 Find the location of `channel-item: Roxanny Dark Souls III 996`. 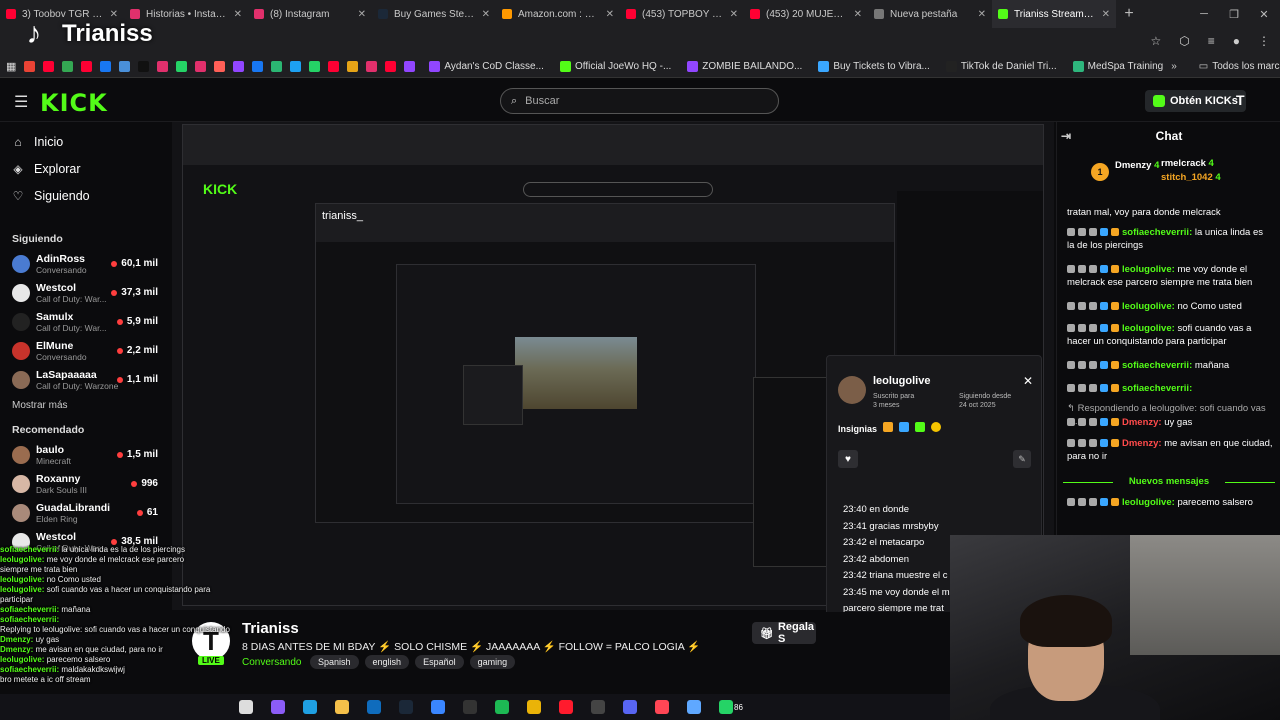

channel-item: Roxanny Dark Souls III 996 is located at coordinates (85, 483).